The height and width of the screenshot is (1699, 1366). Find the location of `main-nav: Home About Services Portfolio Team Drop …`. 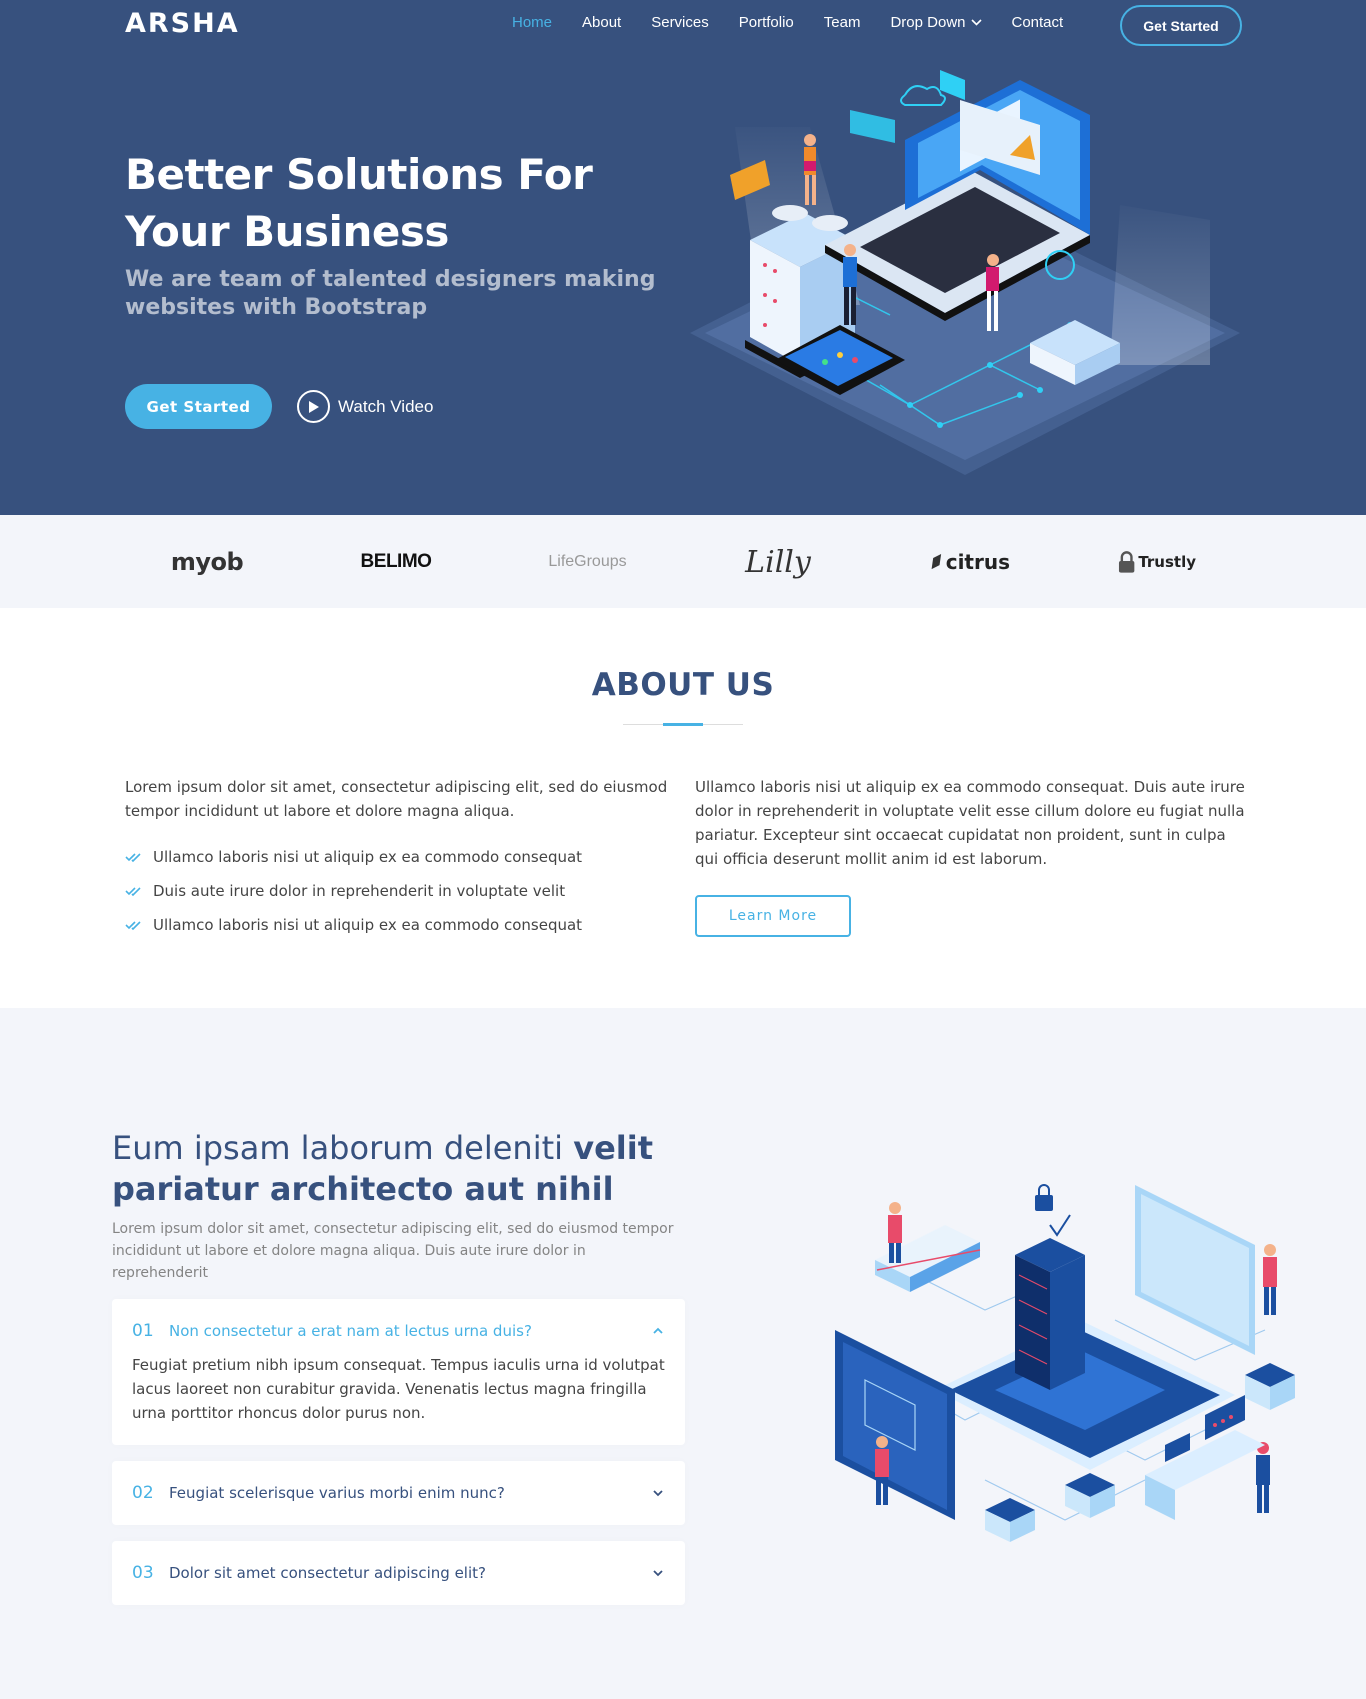

main-nav: Home About Services Portfolio Team Drop … is located at coordinates (802, 22).